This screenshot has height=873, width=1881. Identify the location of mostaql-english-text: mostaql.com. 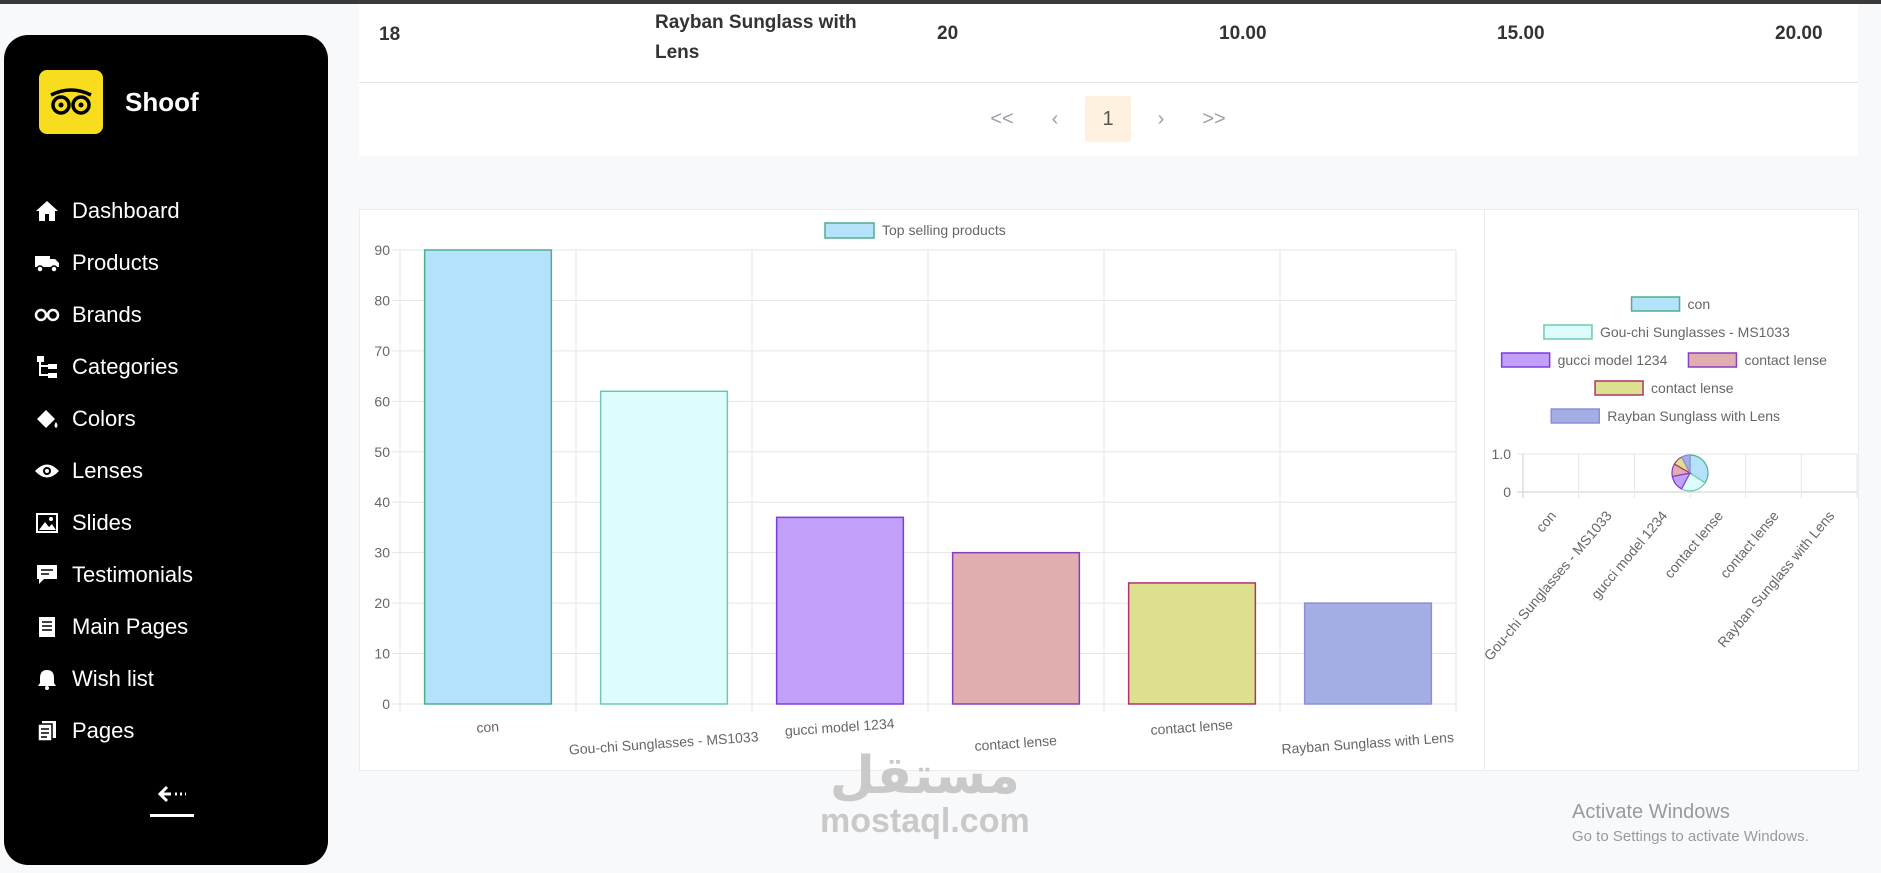
(925, 821).